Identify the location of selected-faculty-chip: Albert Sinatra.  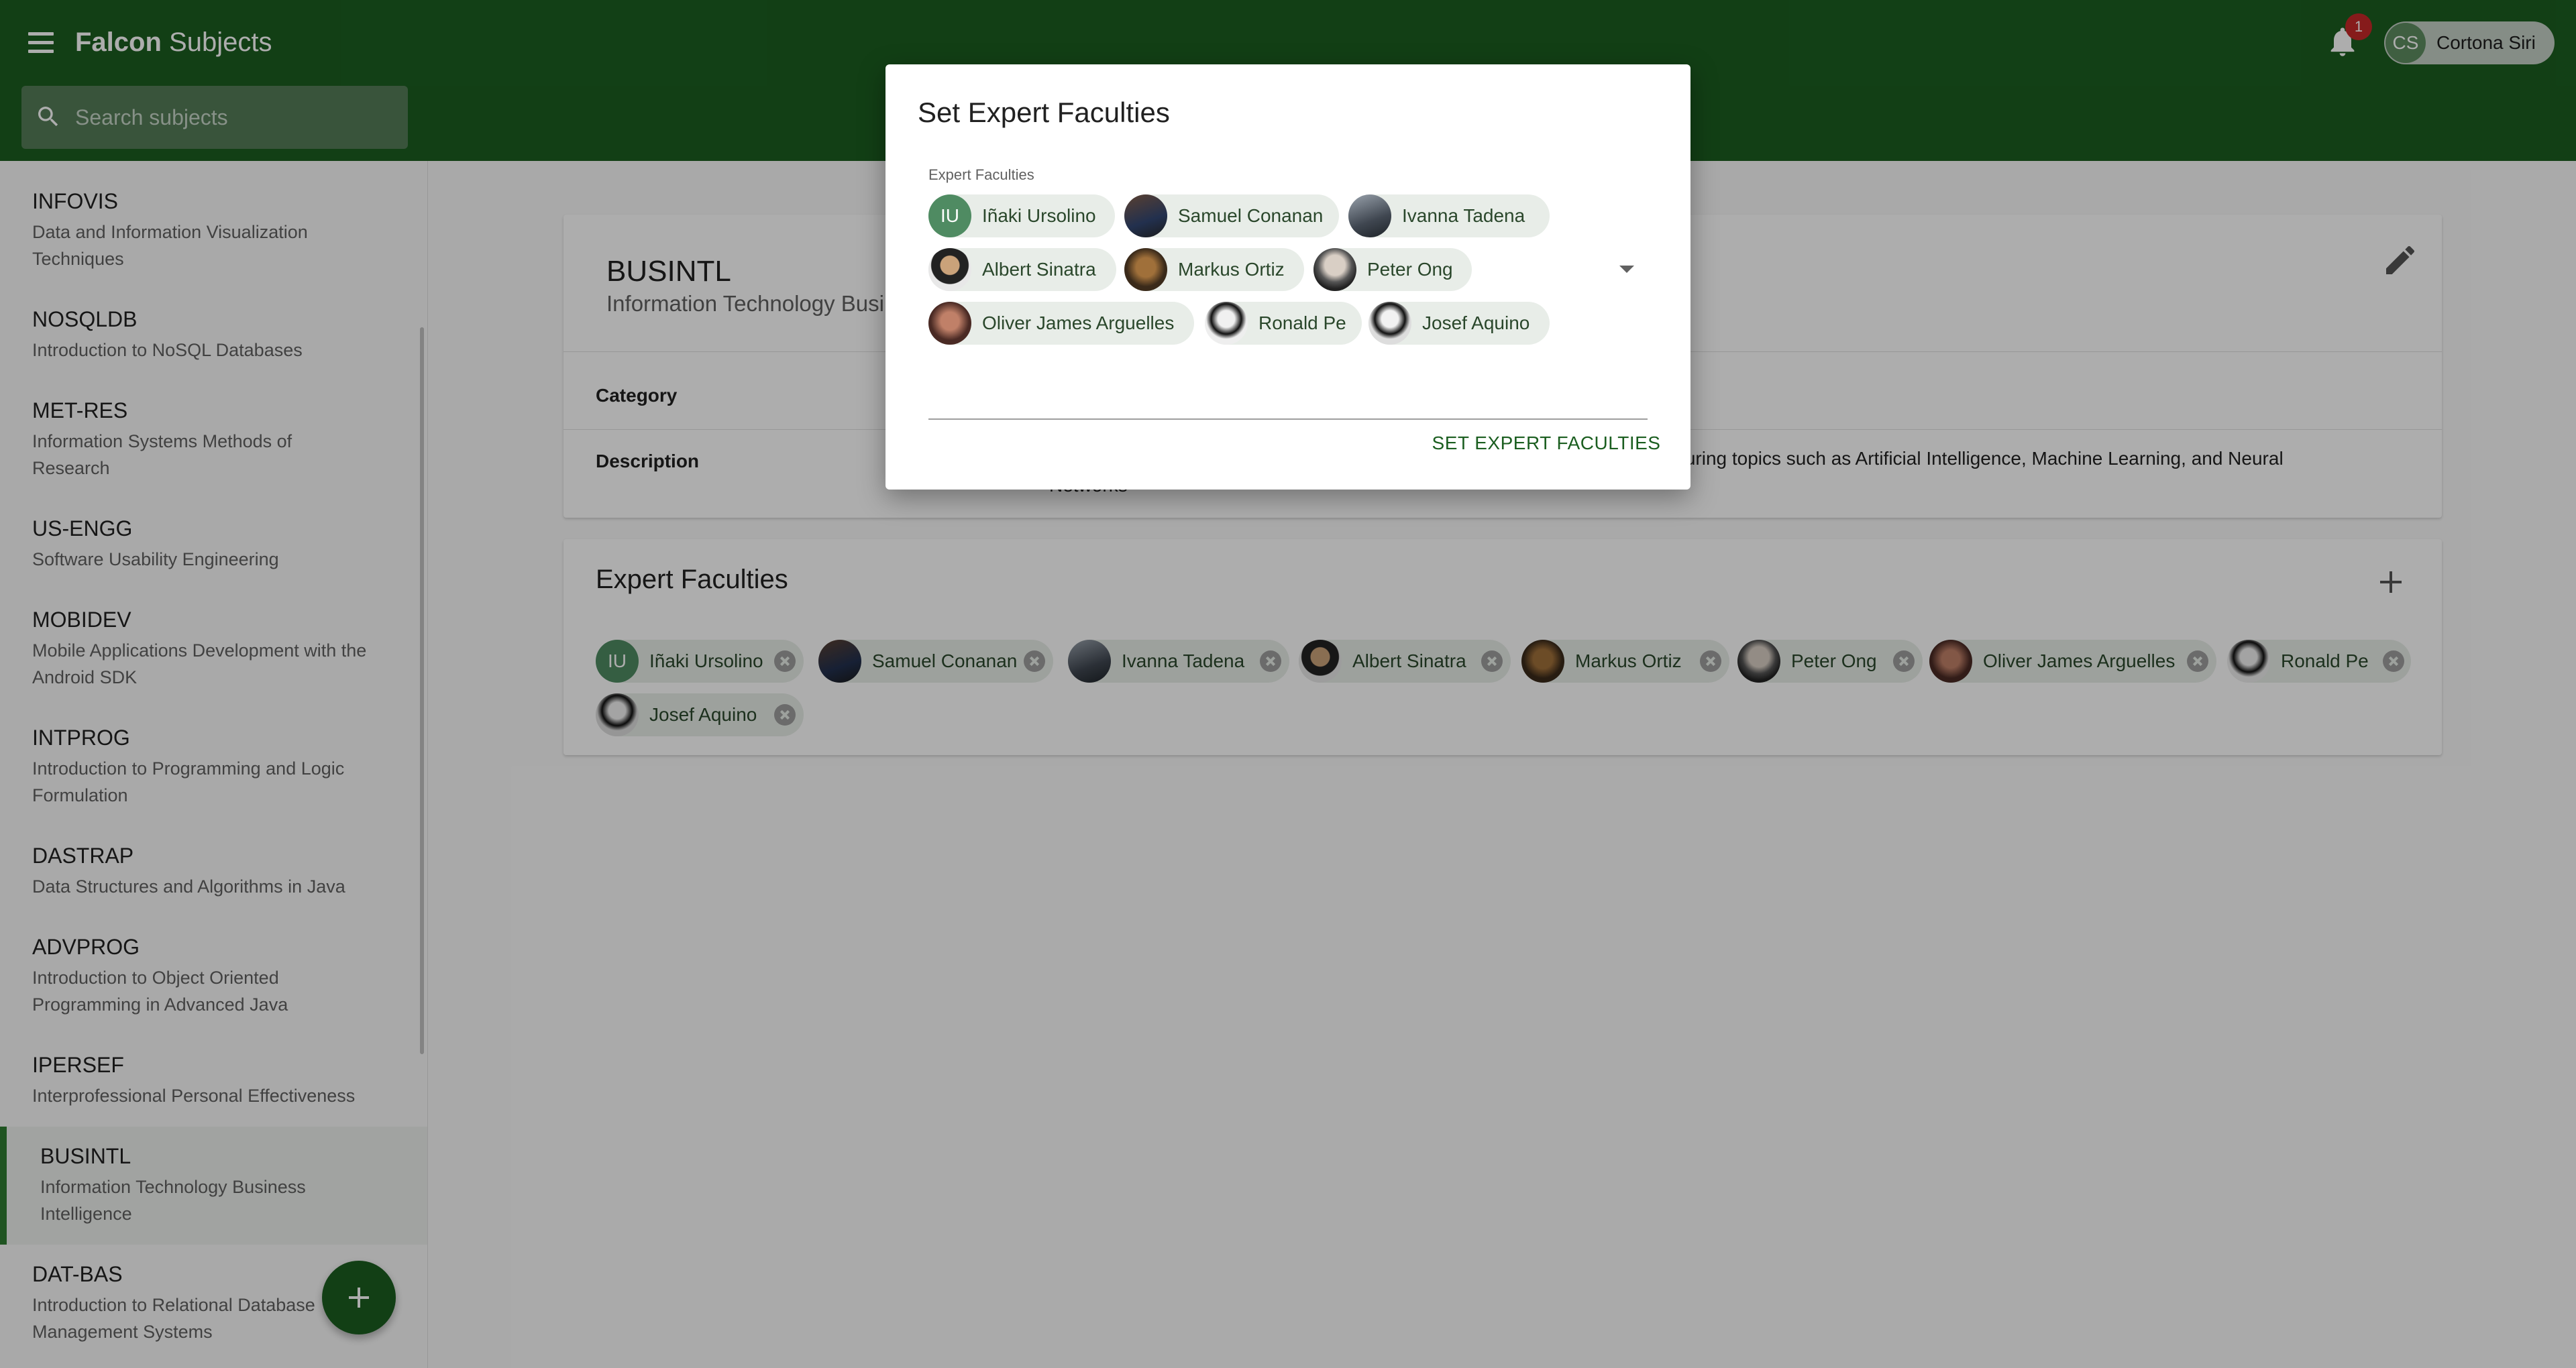
(1022, 269).